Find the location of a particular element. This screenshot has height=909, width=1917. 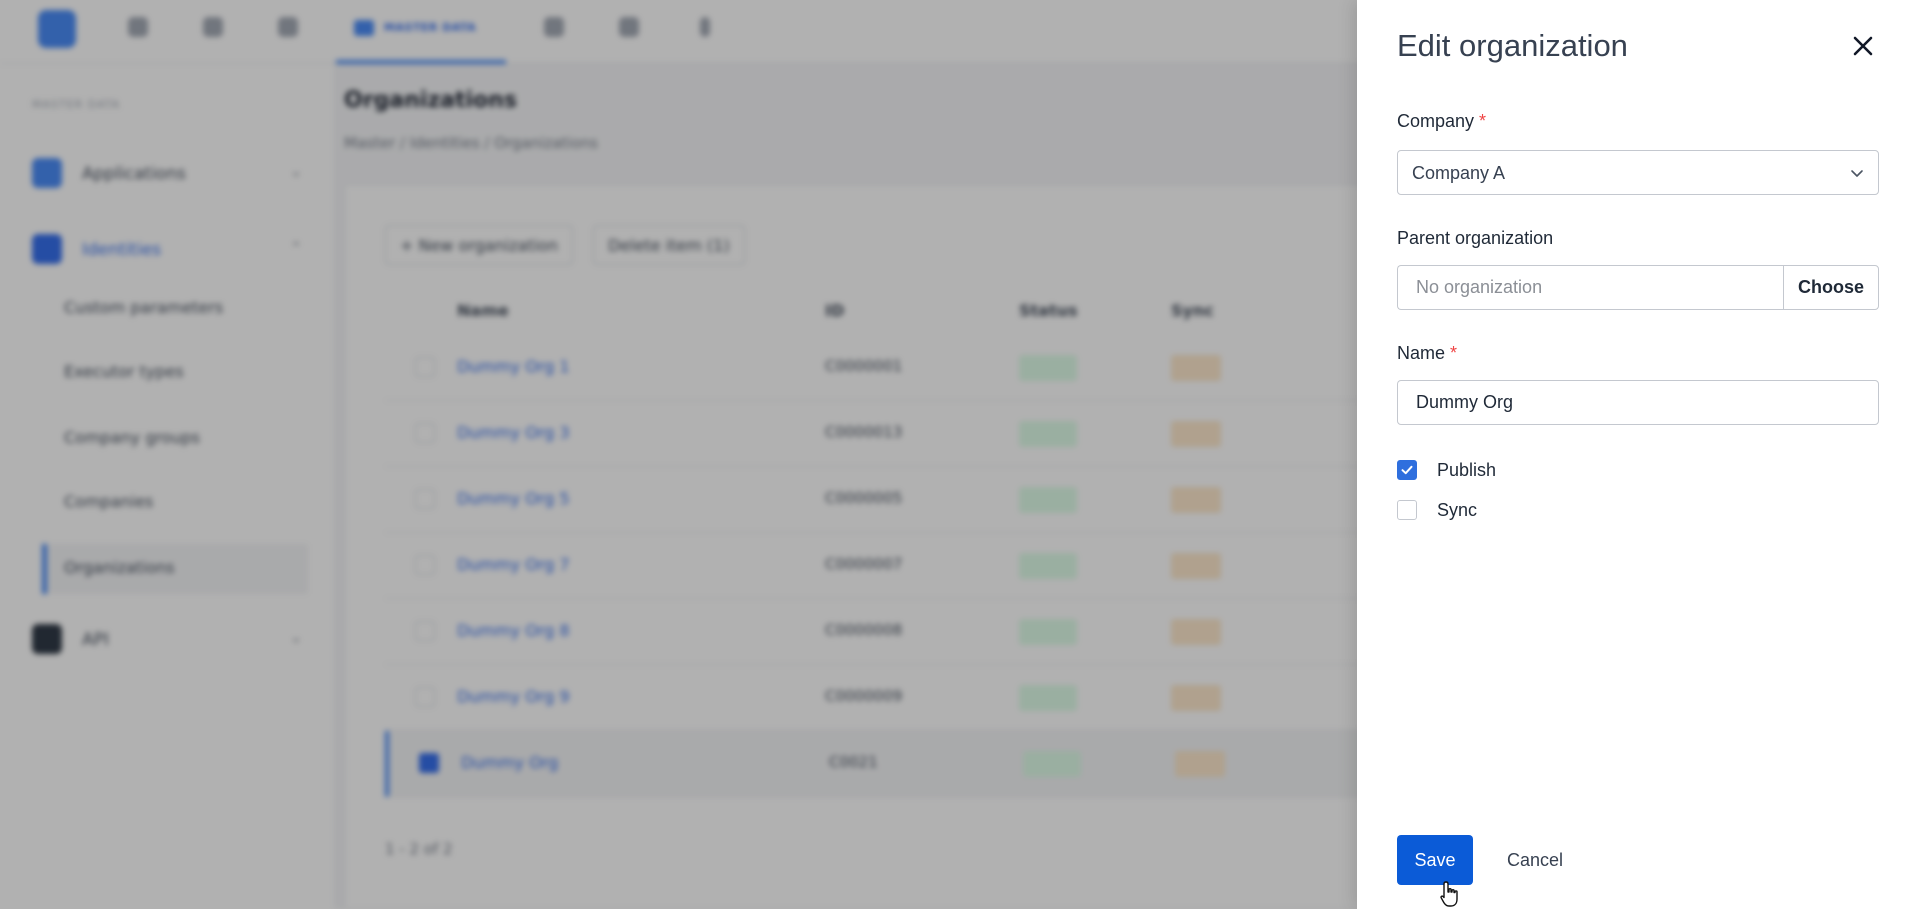

close-icon is located at coordinates (1863, 46).